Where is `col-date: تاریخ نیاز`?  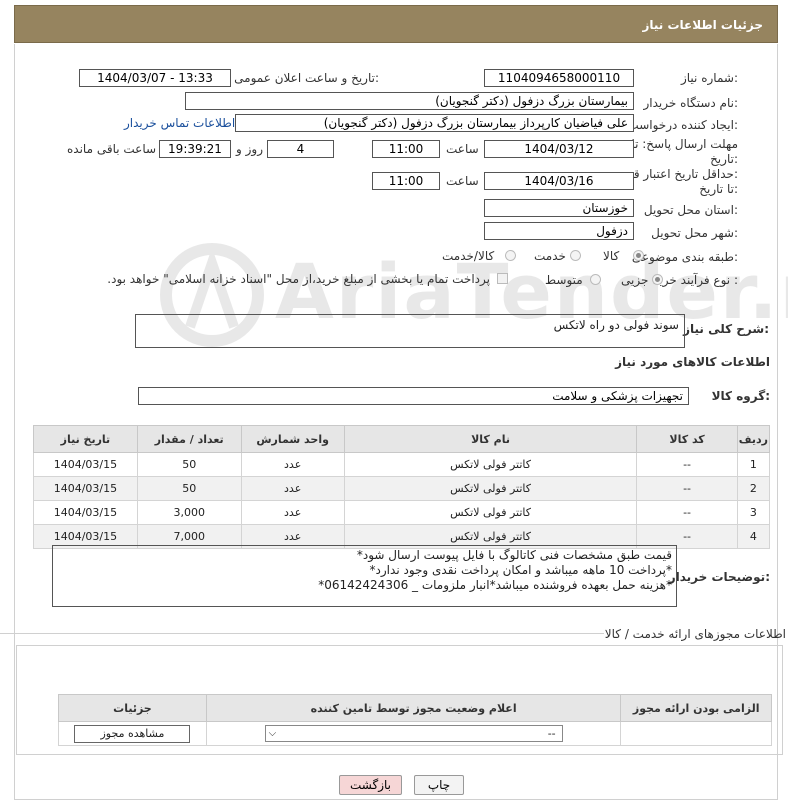
col-date: تاریخ نیاز is located at coordinates (85, 439).